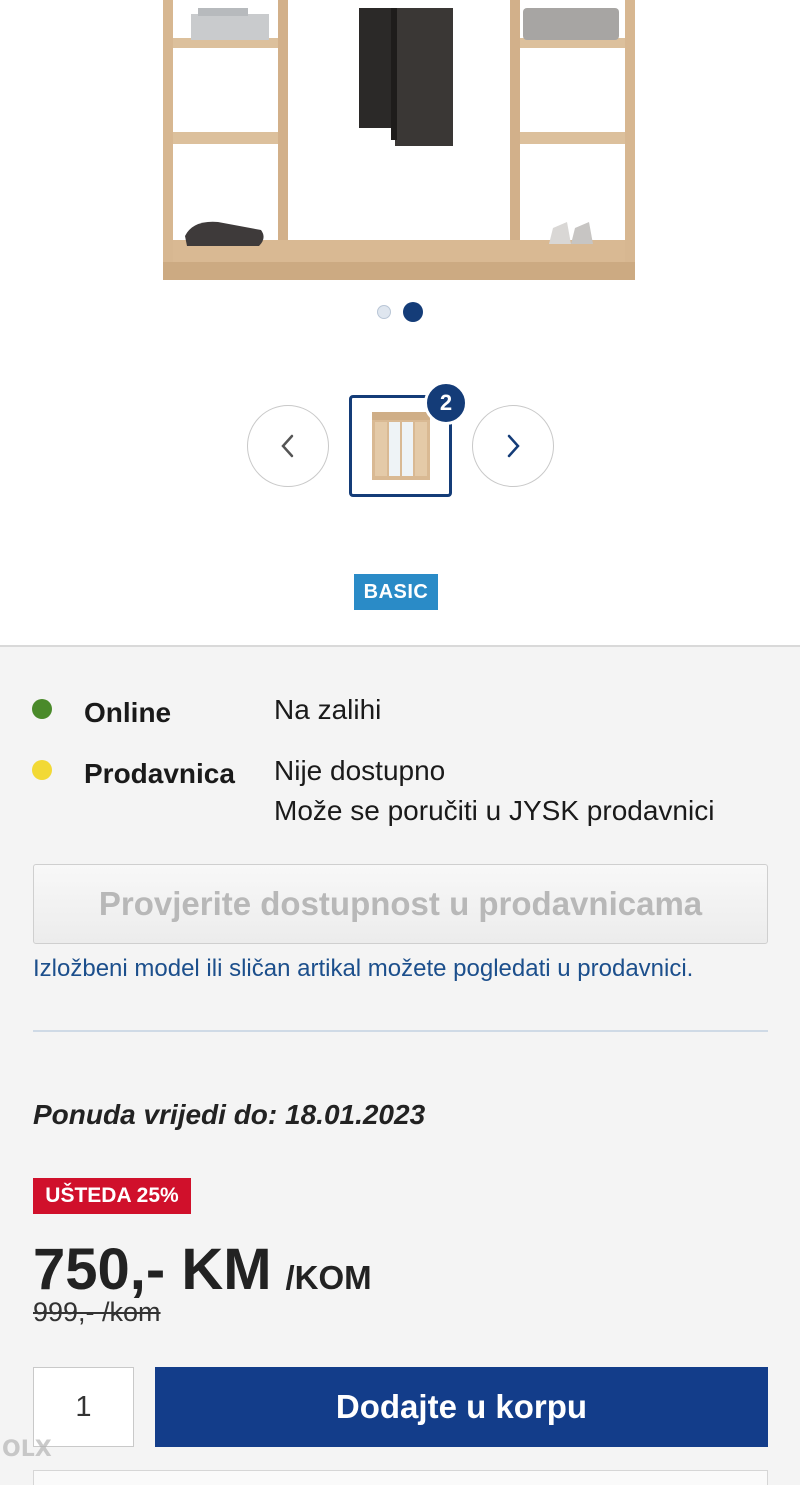 The width and height of the screenshot is (800, 1485). Describe the element at coordinates (400, 904) in the screenshot. I see `check-store-availability-button: Provjerite dostupnost u prodavnicama` at that location.